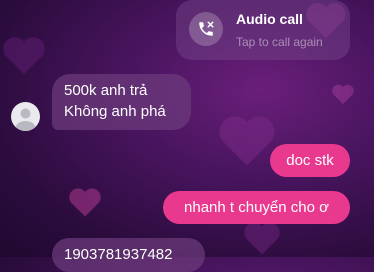 The height and width of the screenshot is (272, 374). What do you see at coordinates (269, 19) in the screenshot?
I see `call-title: Audio call` at bounding box center [269, 19].